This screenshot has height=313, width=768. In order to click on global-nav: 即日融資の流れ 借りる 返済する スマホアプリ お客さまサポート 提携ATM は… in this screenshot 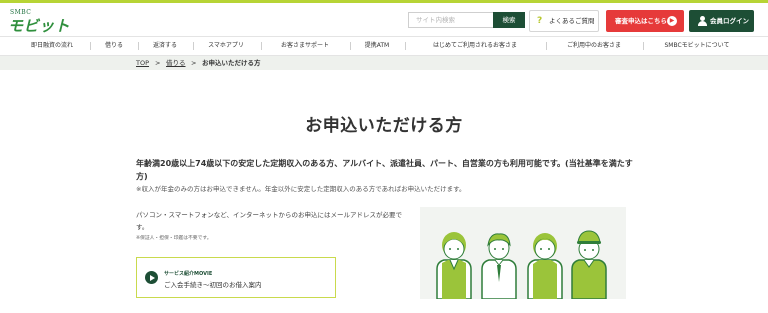, I will do `click(384, 46)`.